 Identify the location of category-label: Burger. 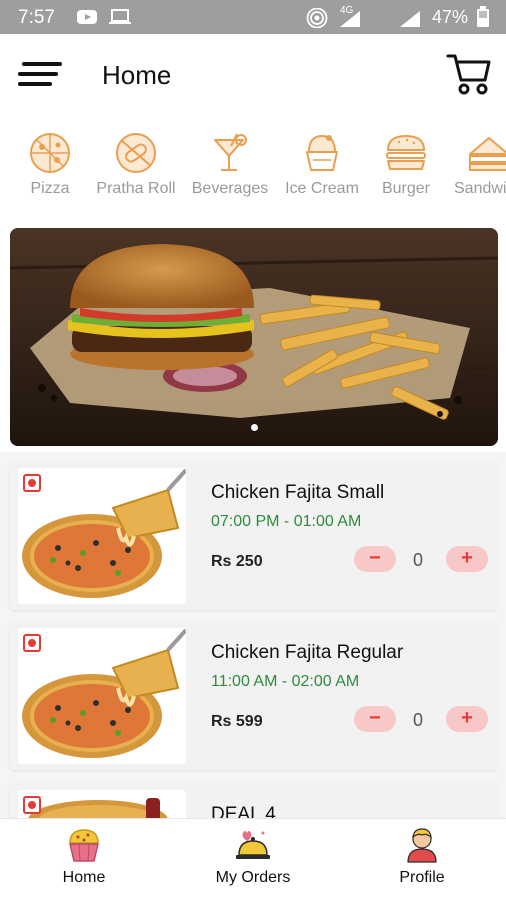
(406, 188).